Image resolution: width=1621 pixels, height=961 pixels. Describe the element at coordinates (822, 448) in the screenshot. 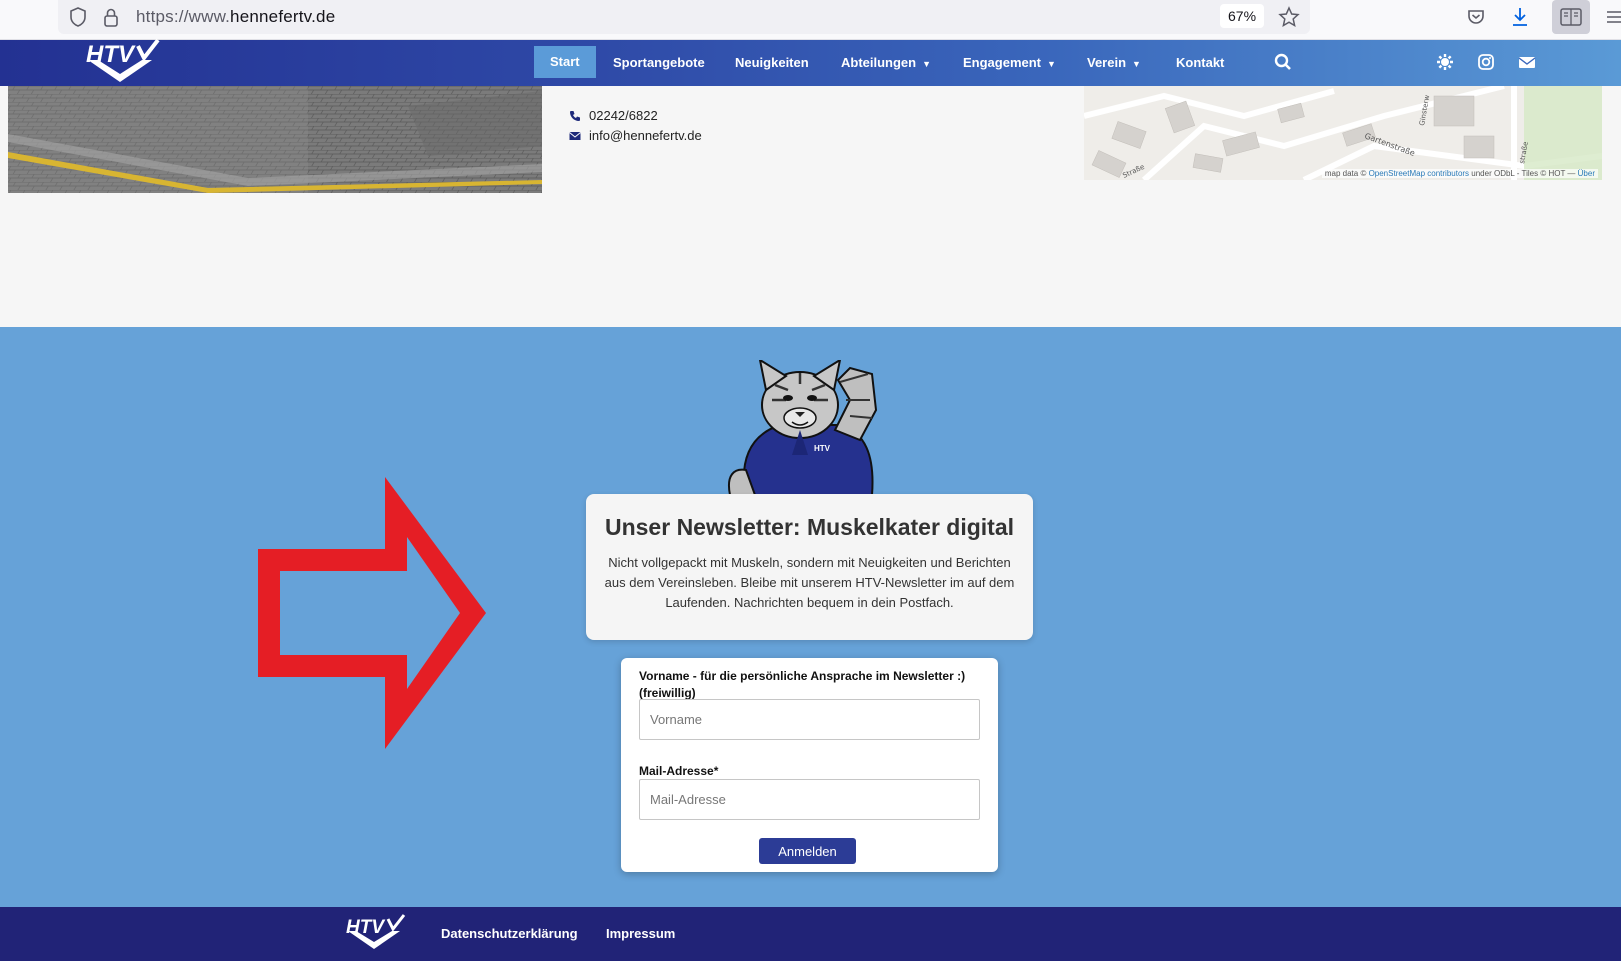

I see `mascot-shirt-logo: HTV` at that location.